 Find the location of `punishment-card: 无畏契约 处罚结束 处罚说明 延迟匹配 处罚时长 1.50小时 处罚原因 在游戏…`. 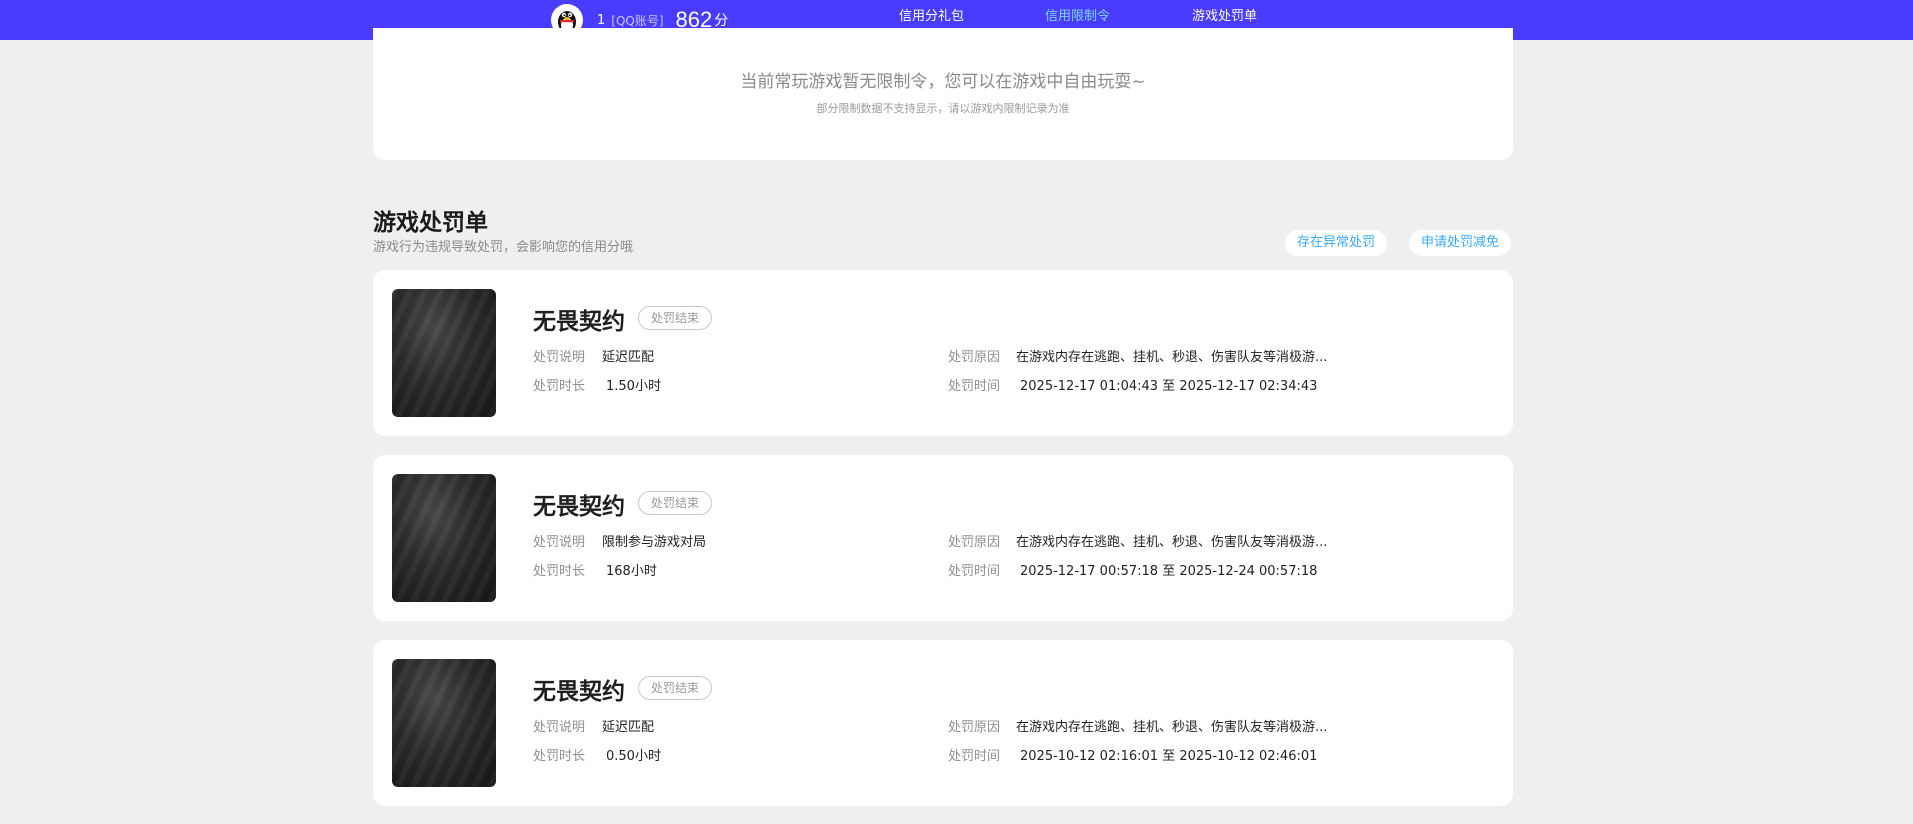

punishment-card: 无畏契约 处罚结束 处罚说明 延迟匹配 处罚时长 1.50小时 处罚原因 在游戏… is located at coordinates (943, 353).